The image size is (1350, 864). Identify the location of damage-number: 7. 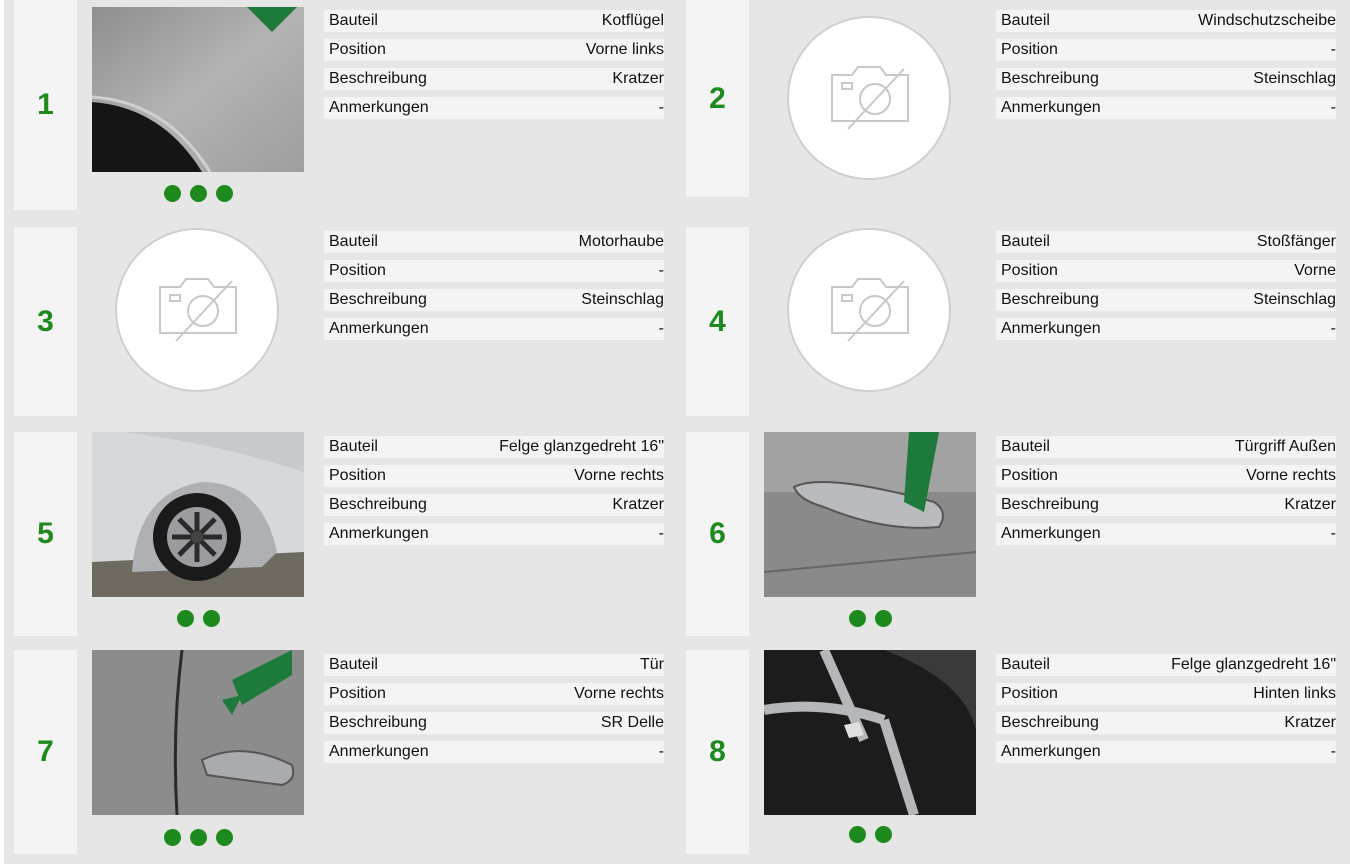
(45, 752).